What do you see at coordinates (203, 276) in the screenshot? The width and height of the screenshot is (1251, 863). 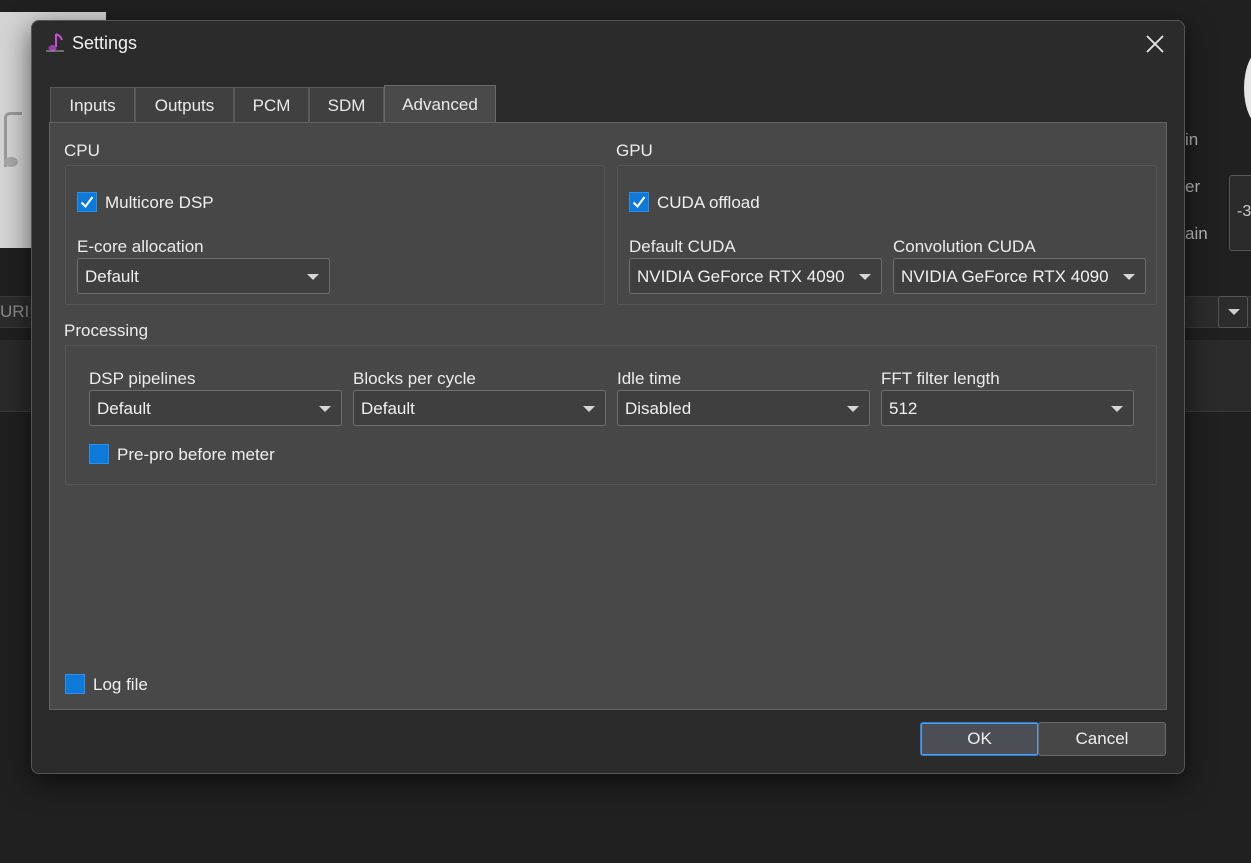 I see `ecore-allocation-select: Default` at bounding box center [203, 276].